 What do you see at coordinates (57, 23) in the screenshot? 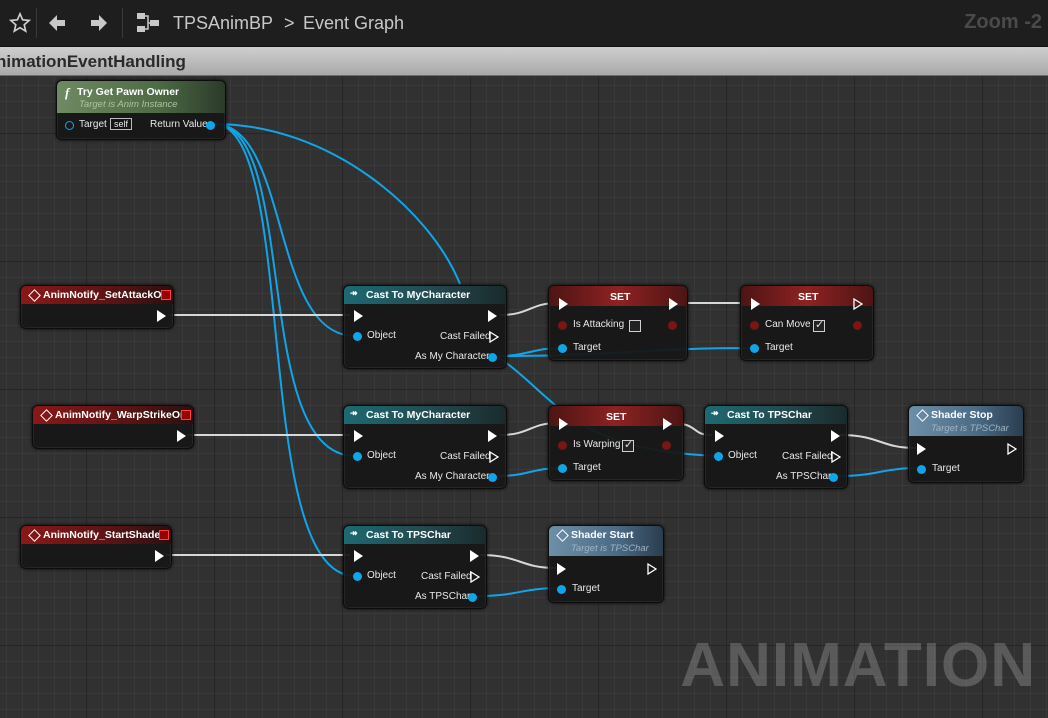
I see `back-arrow-icon` at bounding box center [57, 23].